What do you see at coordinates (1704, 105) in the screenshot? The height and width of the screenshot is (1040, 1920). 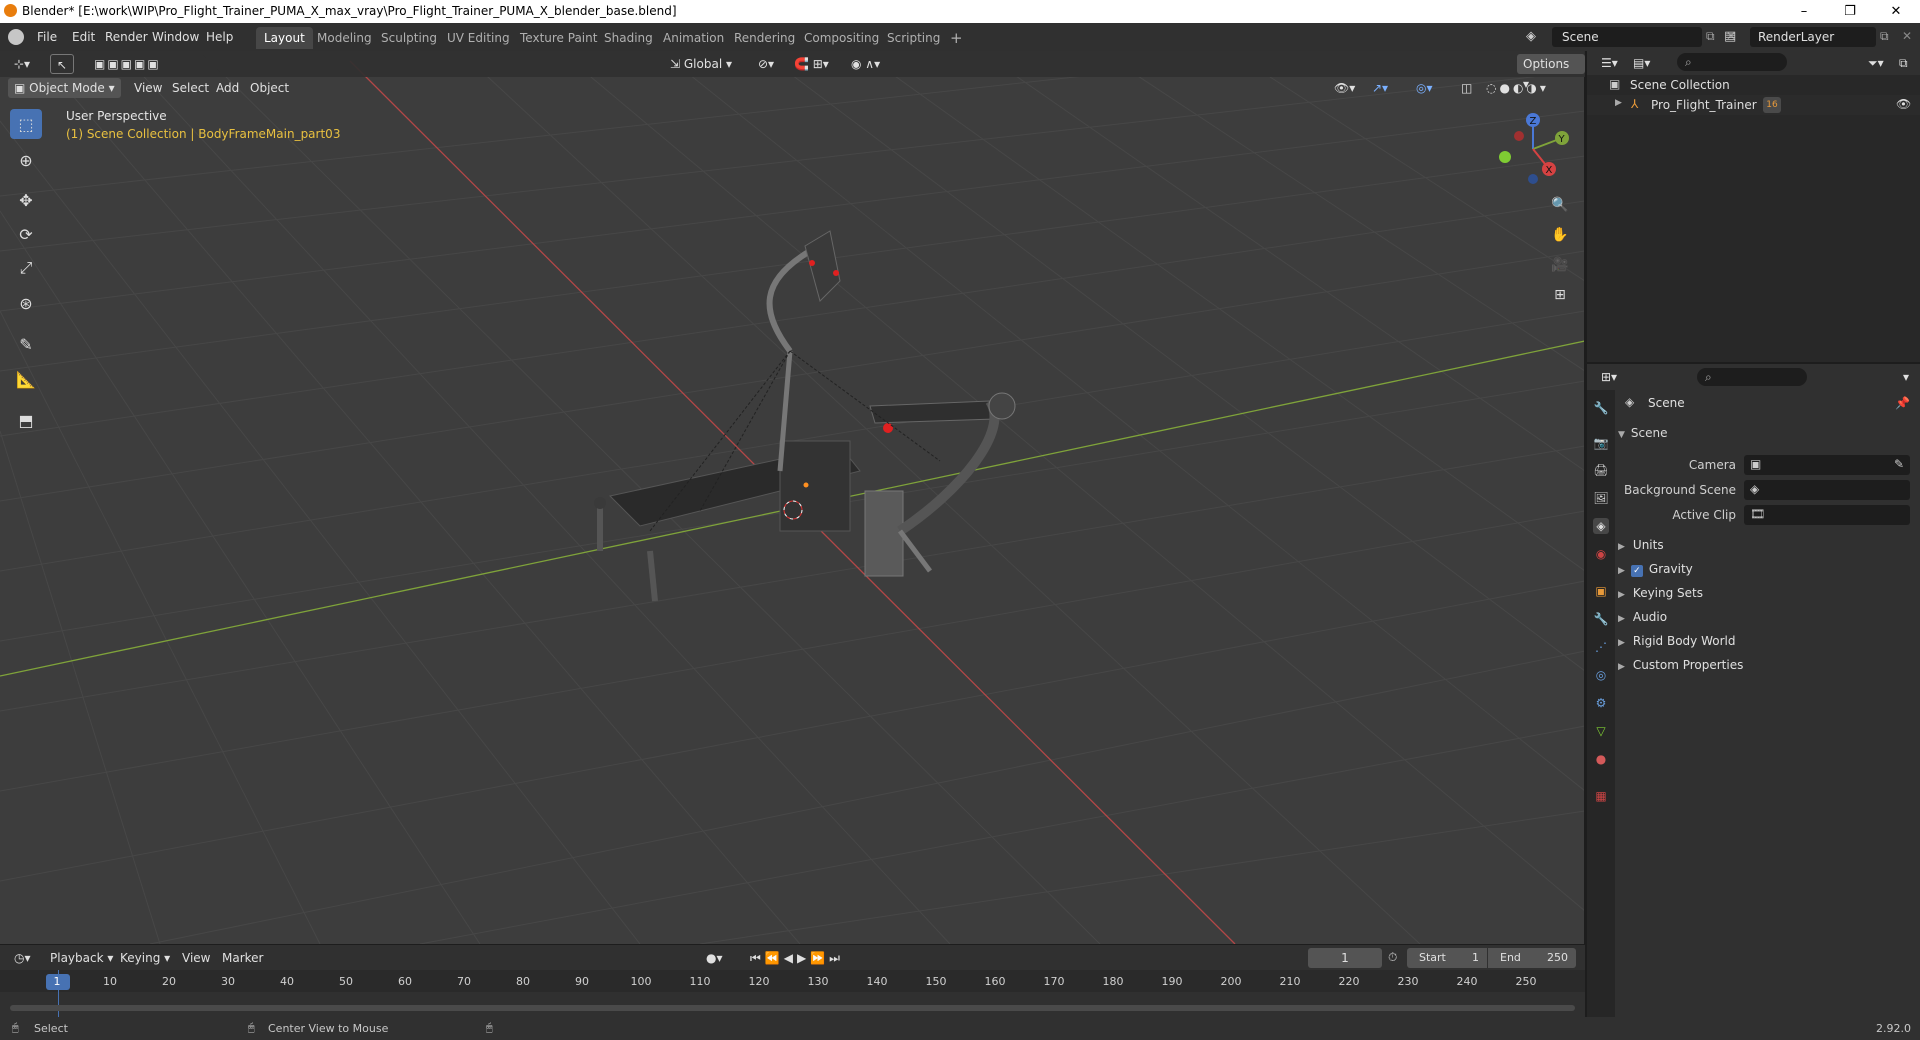 I see `outliner-item-label: Pro_Flight_Trainer` at bounding box center [1704, 105].